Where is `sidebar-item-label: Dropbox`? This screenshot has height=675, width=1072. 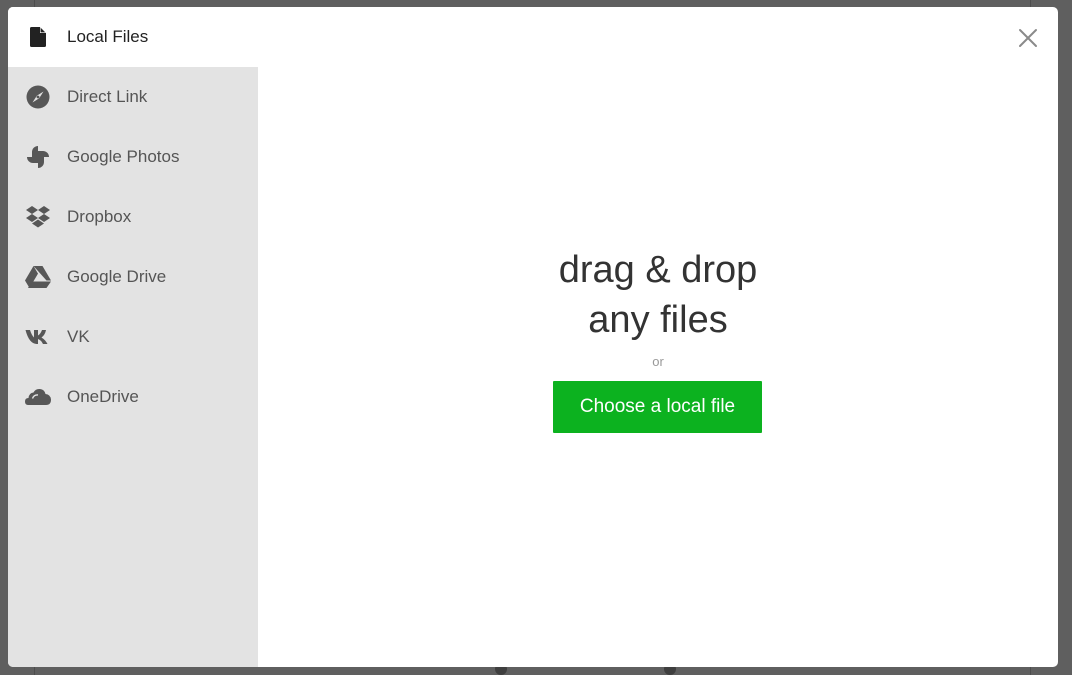 sidebar-item-label: Dropbox is located at coordinates (99, 216).